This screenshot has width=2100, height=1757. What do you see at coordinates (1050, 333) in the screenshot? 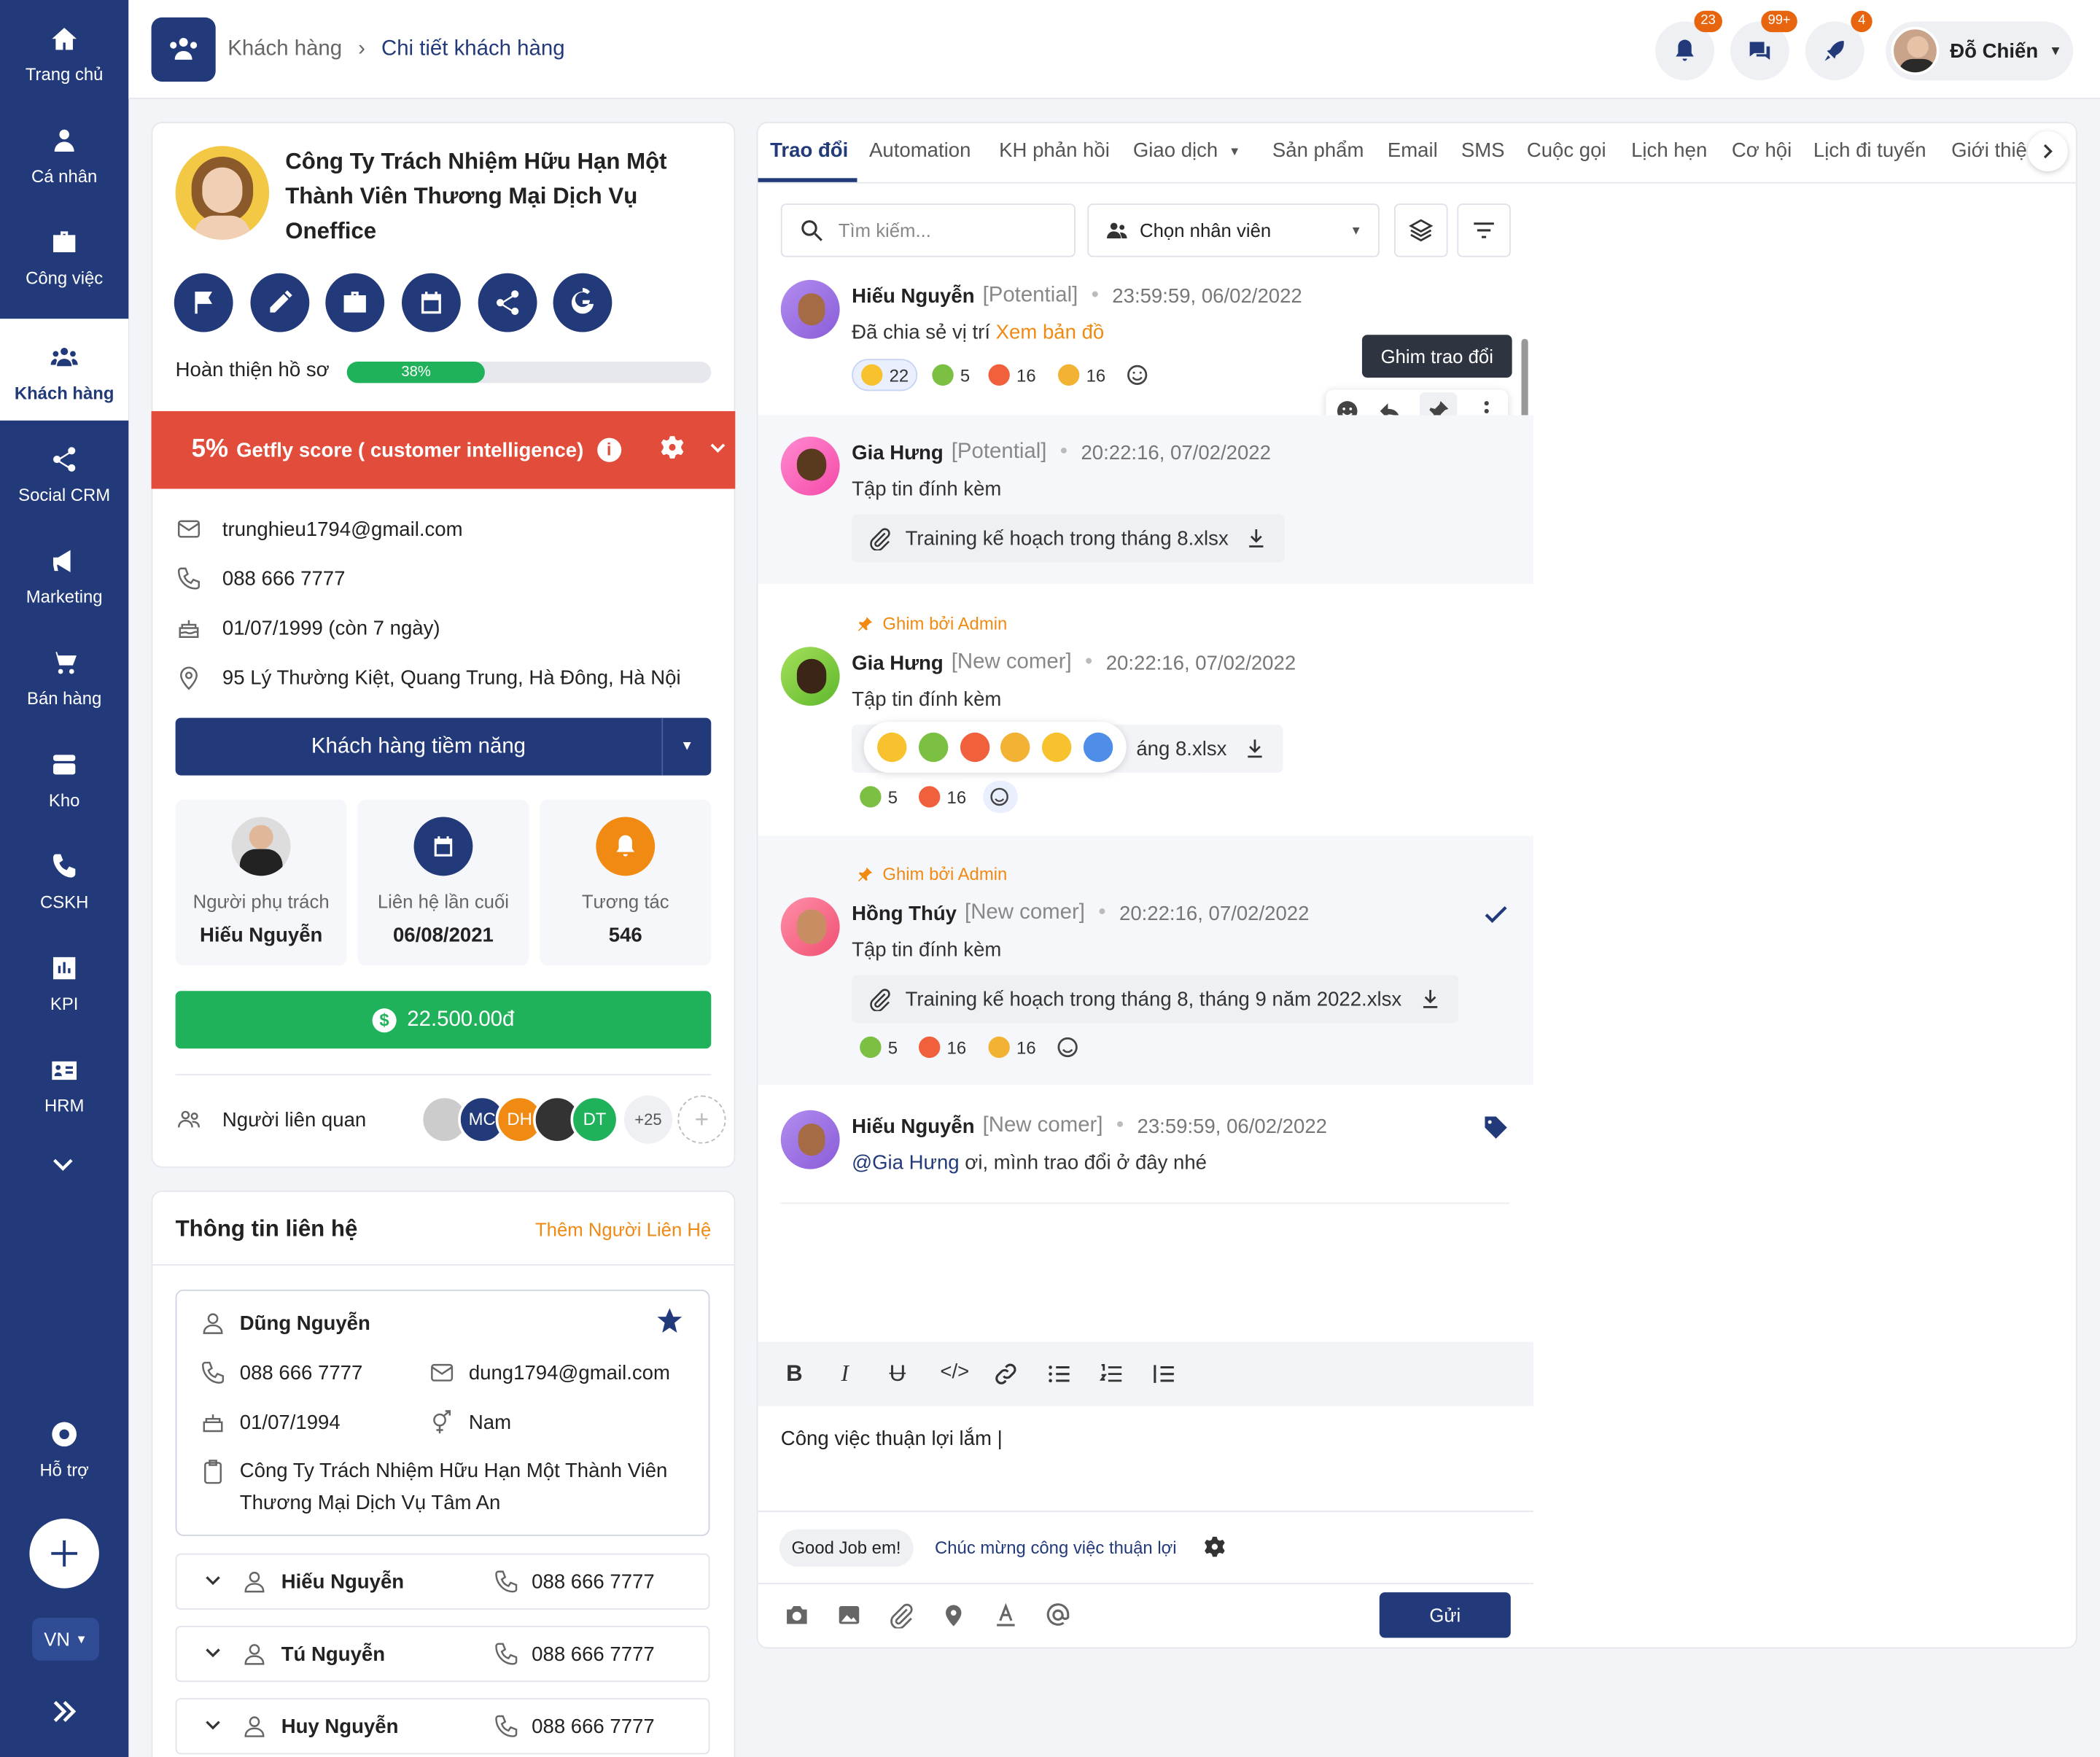
I see `view-map-link: Xem bản đồ` at bounding box center [1050, 333].